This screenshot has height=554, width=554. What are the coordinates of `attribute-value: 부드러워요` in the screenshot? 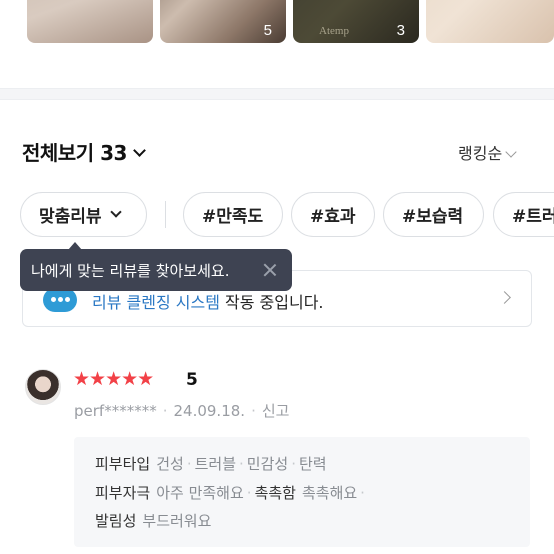 It's located at (177, 521).